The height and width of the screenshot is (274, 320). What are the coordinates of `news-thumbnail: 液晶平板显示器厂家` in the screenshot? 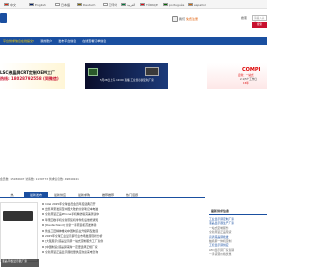 It's located at (19, 234).